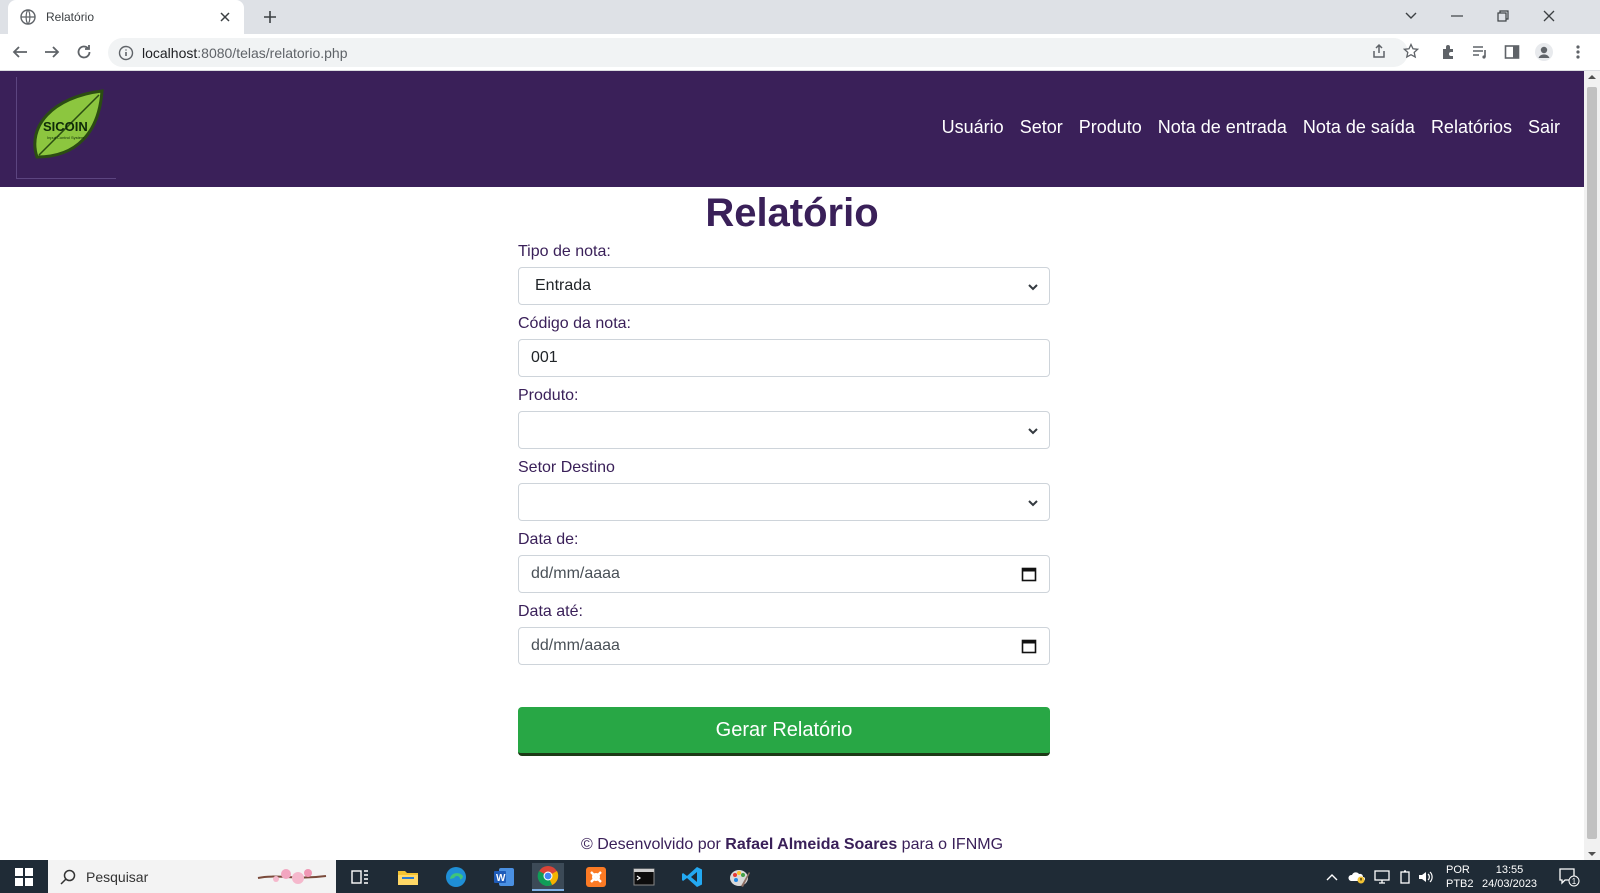 The height and width of the screenshot is (893, 1600). Describe the element at coordinates (270, 17) in the screenshot. I see `new-tab-icon` at that location.